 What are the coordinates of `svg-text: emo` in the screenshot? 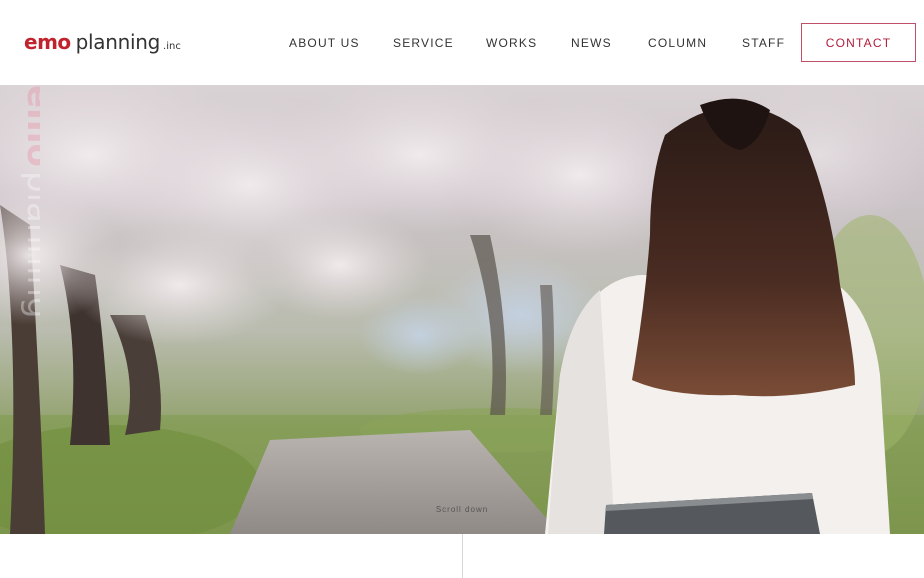 It's located at (29, 126).